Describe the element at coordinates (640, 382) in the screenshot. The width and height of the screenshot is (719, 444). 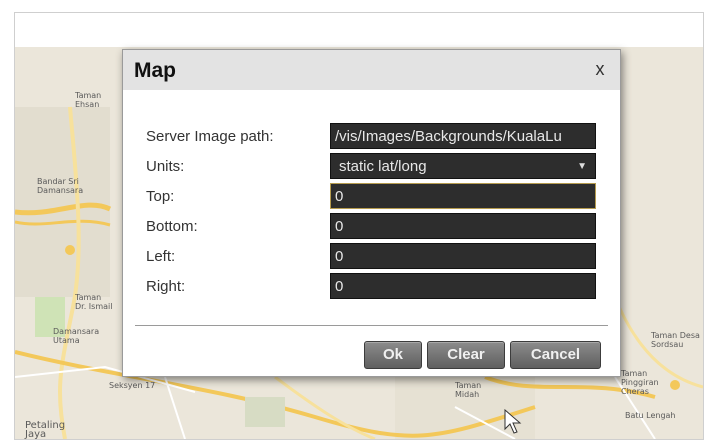
I see `map-label-pinggiran: Taman Pinggiran Cheras` at that location.